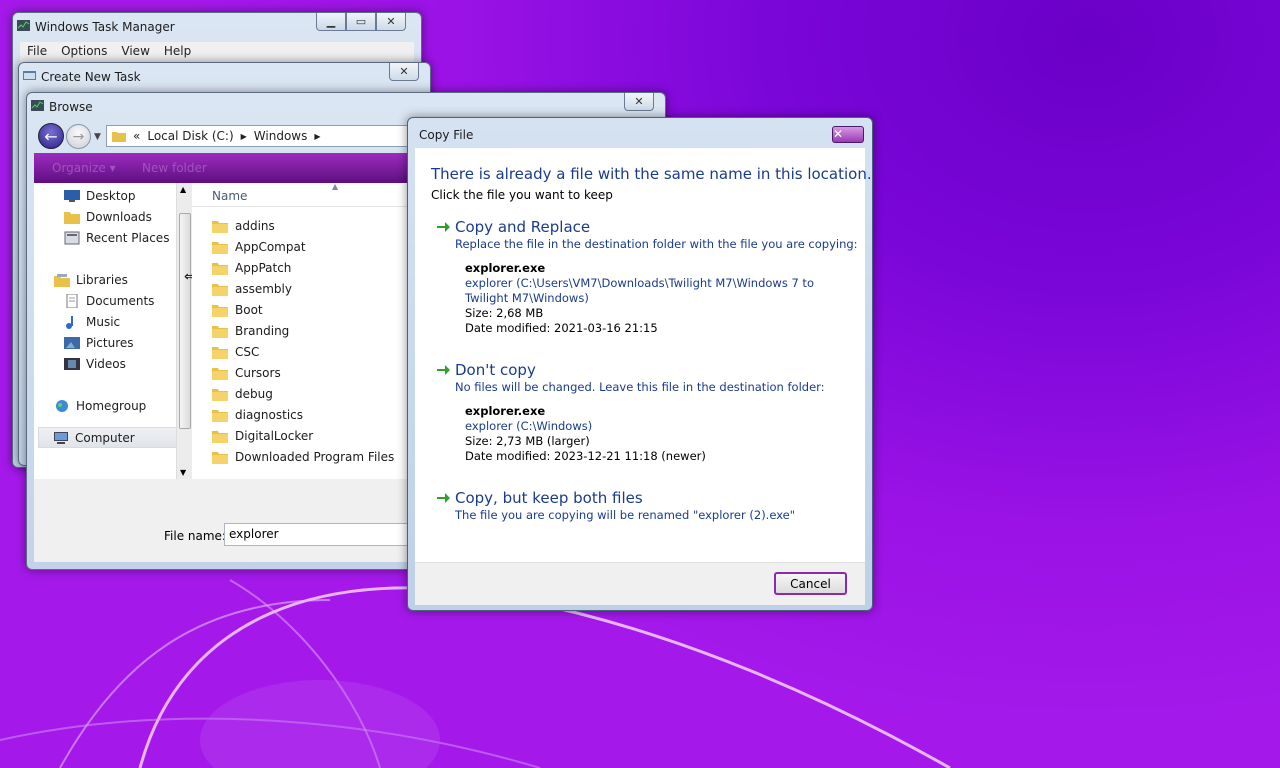 This screenshot has width=1280, height=768. Describe the element at coordinates (443, 370) in the screenshot. I see `green-arrow-icon` at that location.